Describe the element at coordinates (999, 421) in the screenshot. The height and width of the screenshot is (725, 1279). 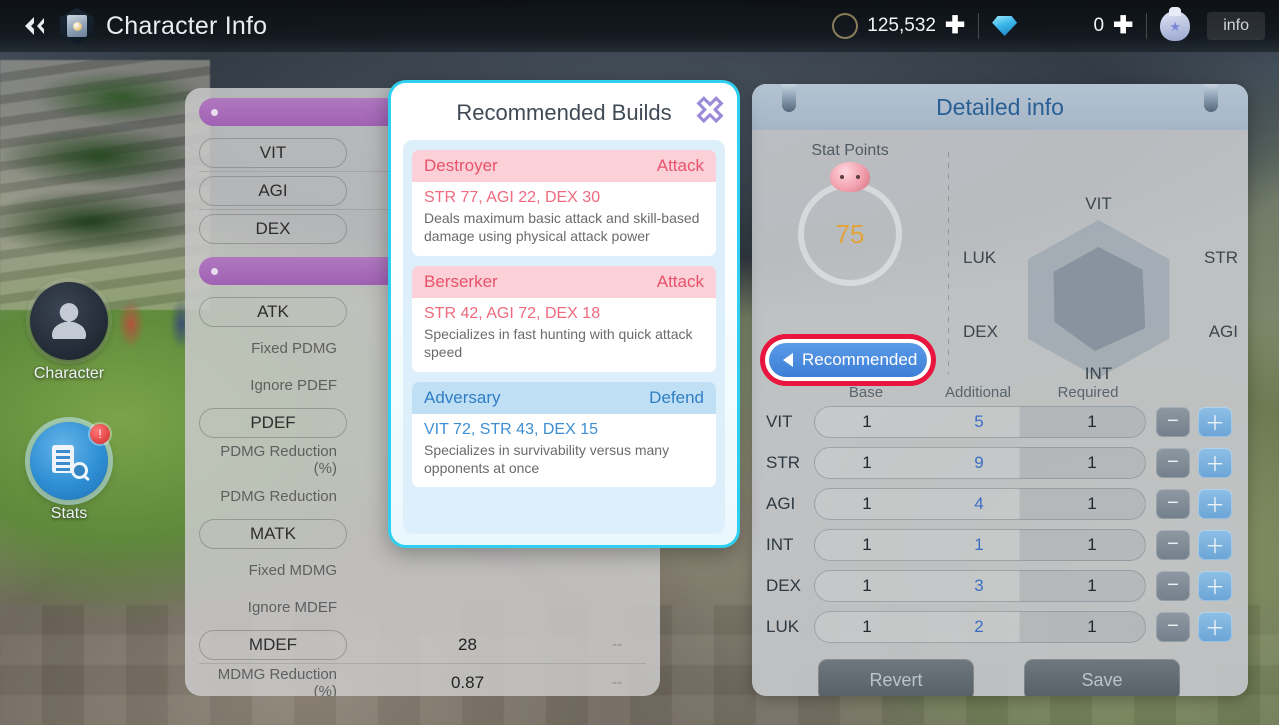
I see `table-row: VIT 1 5 1 − ＋` at that location.